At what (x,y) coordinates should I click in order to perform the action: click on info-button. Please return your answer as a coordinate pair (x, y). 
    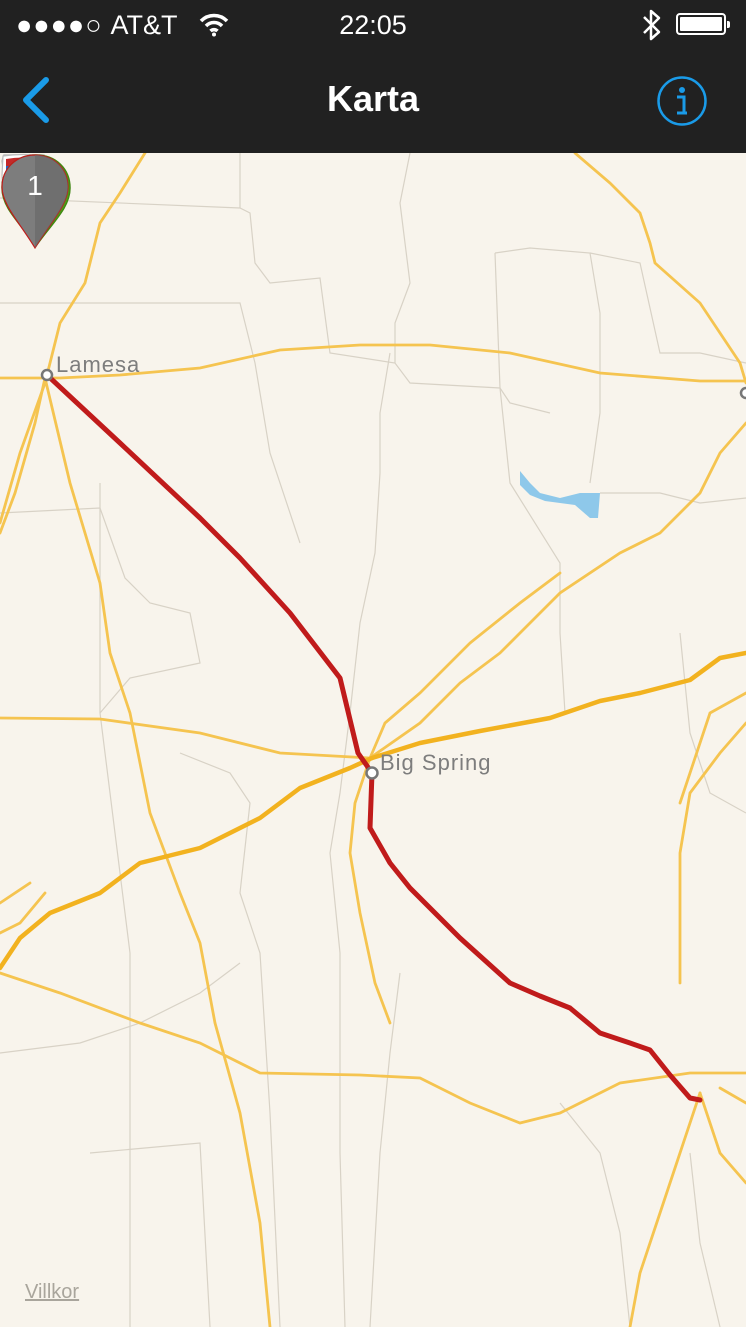
    Looking at the image, I should click on (682, 101).